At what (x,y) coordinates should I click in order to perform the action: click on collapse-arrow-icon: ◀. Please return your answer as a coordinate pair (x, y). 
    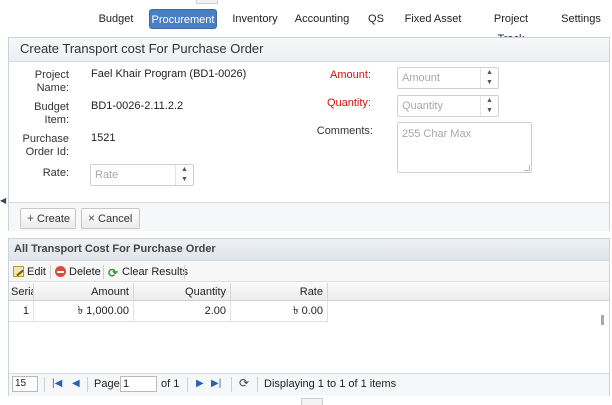
    Looking at the image, I should click on (3, 200).